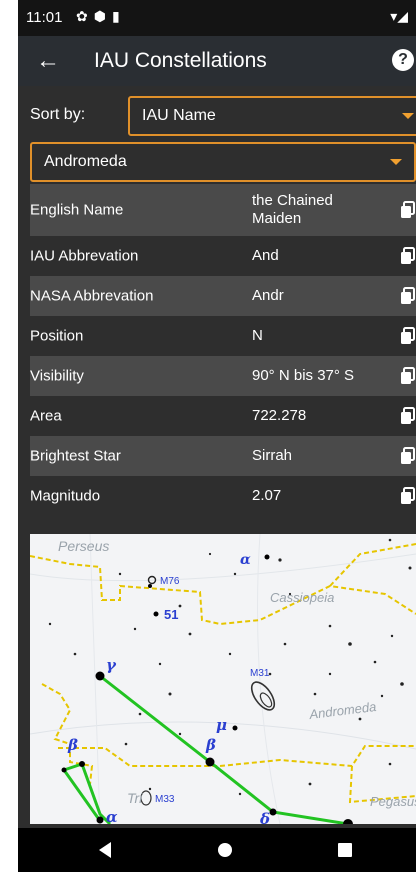 The image size is (416, 872). Describe the element at coordinates (279, 415) in the screenshot. I see `row-value: 722.278` at that location.